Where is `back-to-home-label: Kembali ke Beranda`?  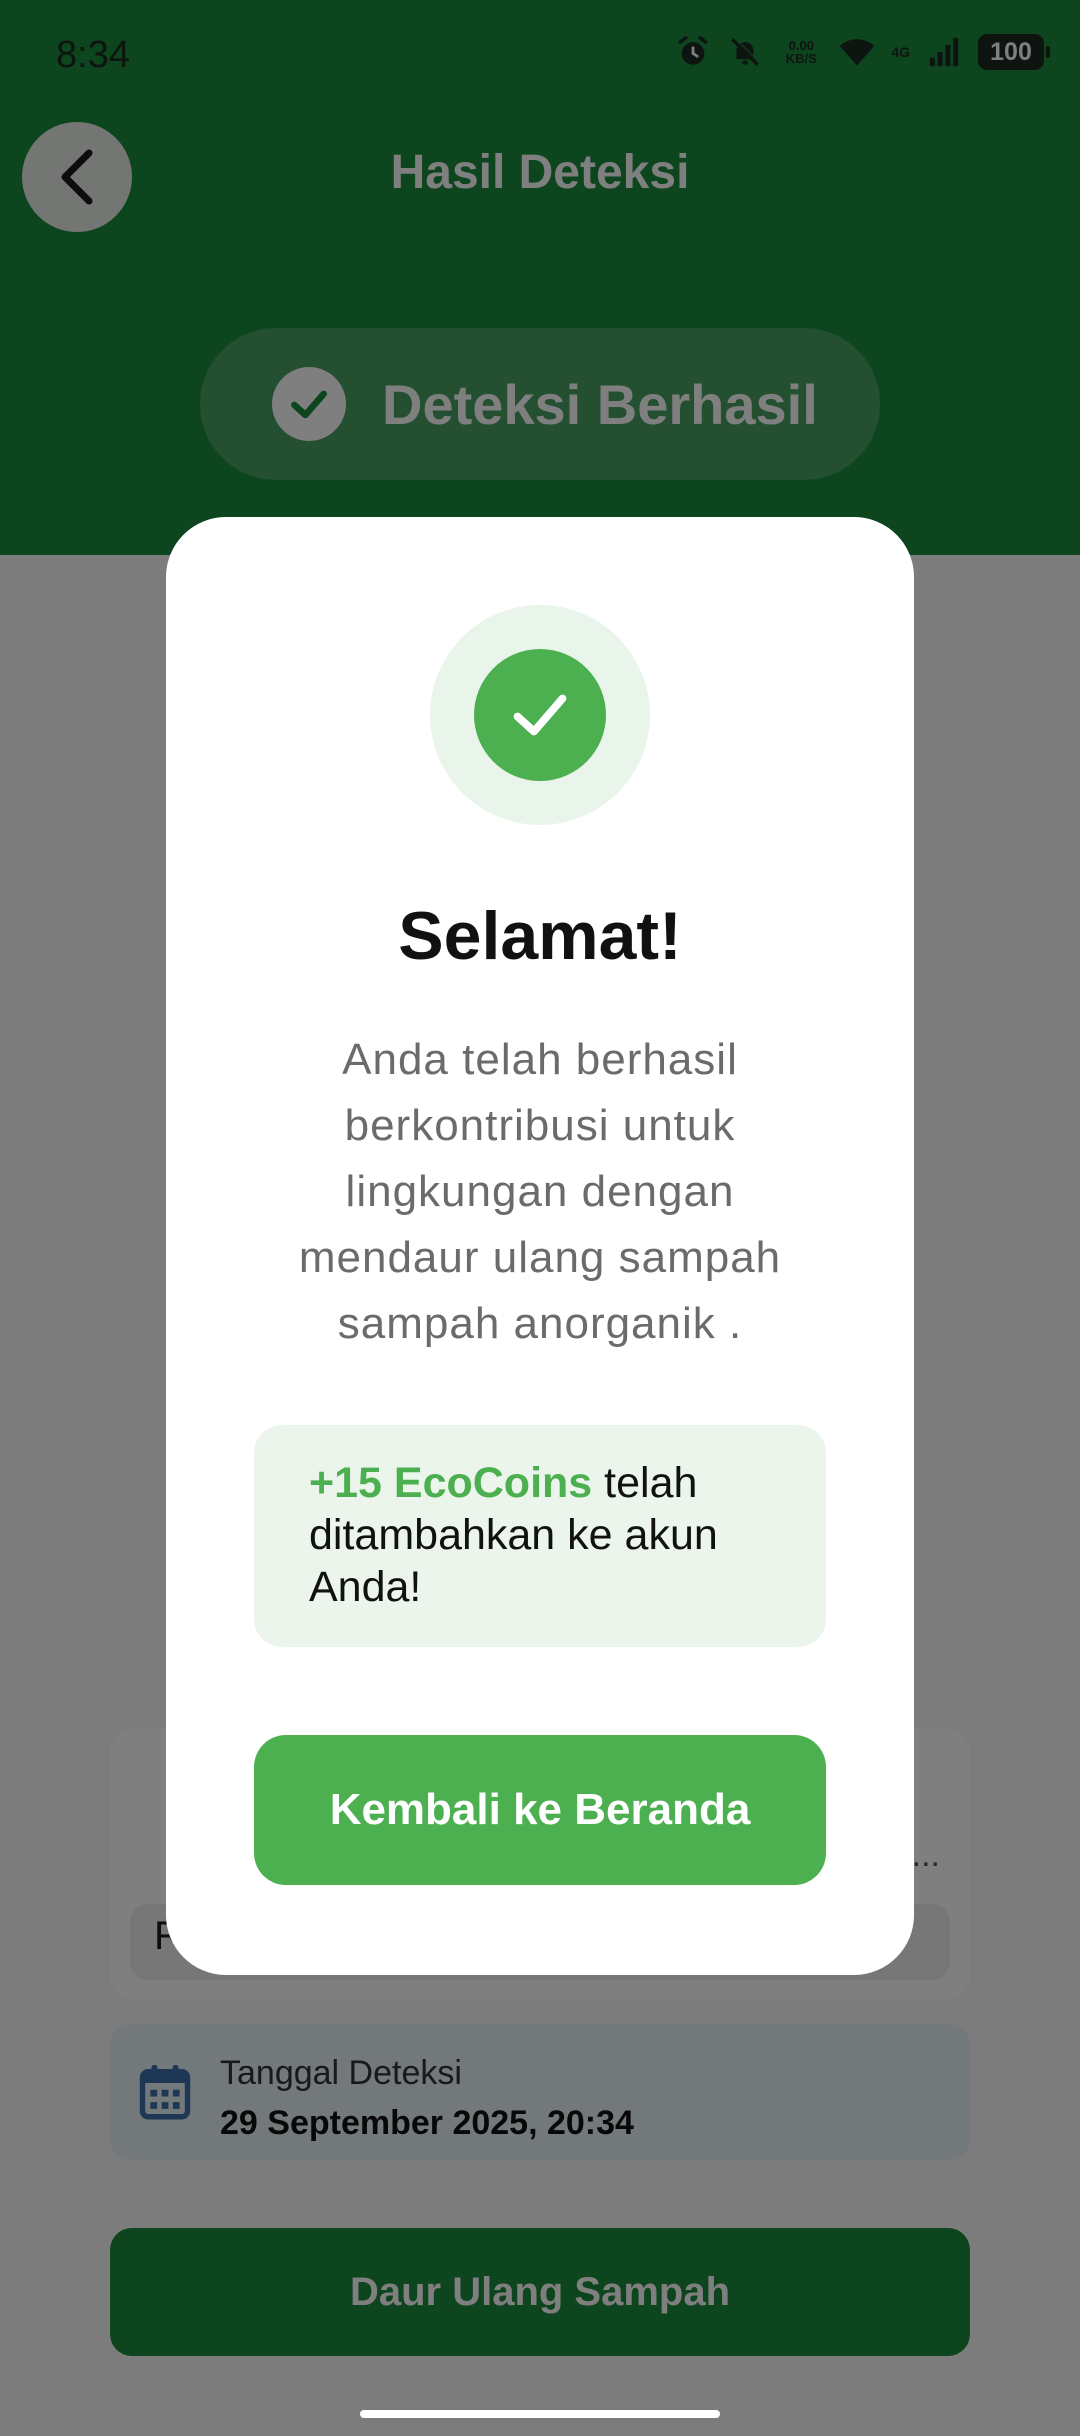
back-to-home-label: Kembali ke Beranda is located at coordinates (540, 1809).